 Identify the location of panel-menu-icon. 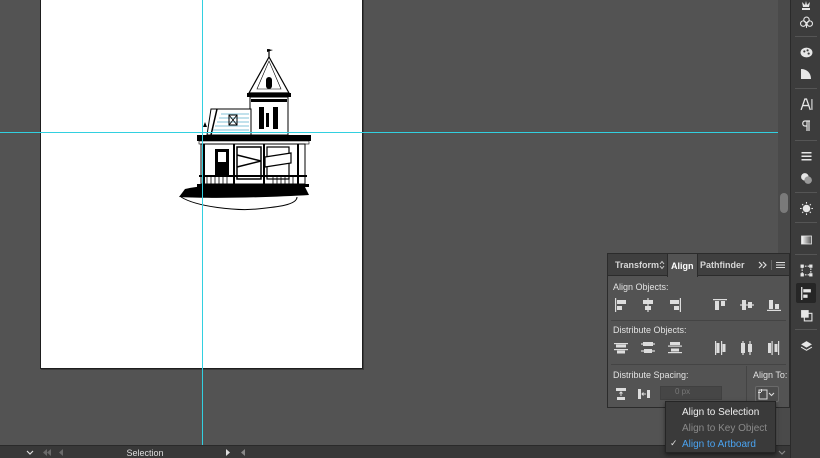
(780, 265).